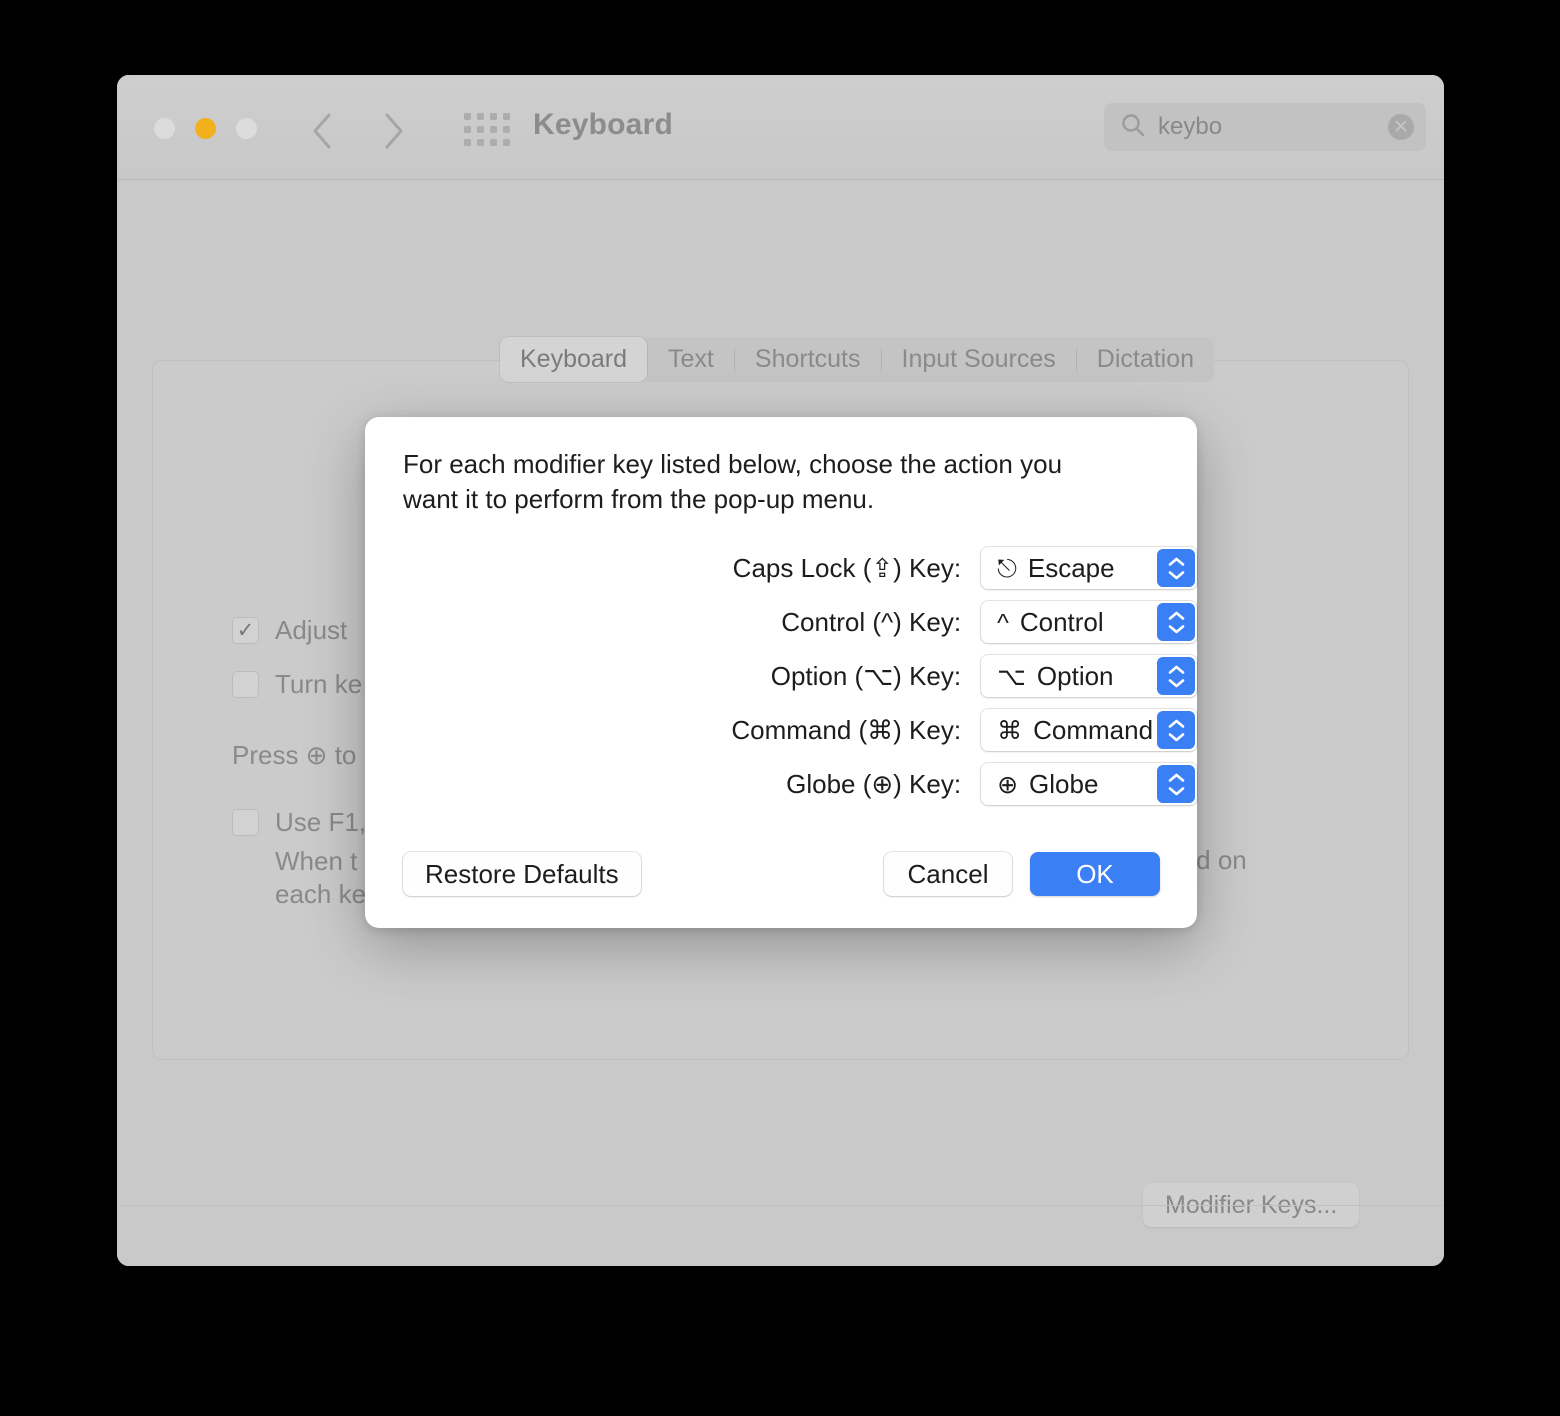 Image resolution: width=1560 pixels, height=1416 pixels. I want to click on caps-lock-label: Caps Lock (⇪) Key:, so click(847, 567).